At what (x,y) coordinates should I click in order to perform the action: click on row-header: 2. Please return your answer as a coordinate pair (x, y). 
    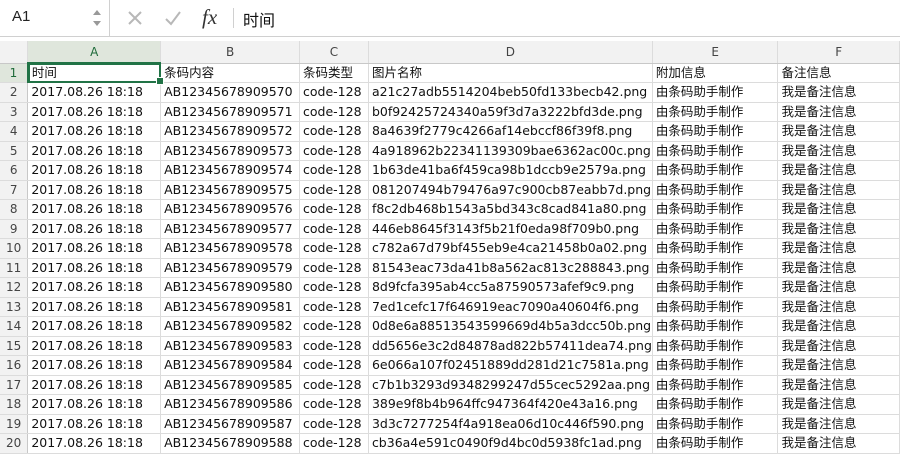
    Looking at the image, I should click on (14, 92).